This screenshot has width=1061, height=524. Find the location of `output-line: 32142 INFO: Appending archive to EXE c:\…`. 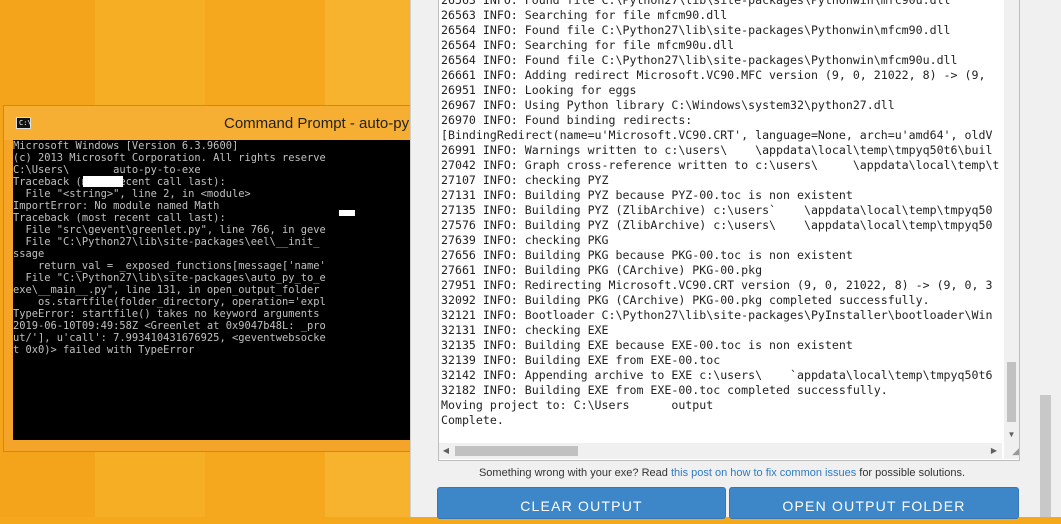

output-line: 32142 INFO: Appending archive to EXE c:\… is located at coordinates (717, 375).